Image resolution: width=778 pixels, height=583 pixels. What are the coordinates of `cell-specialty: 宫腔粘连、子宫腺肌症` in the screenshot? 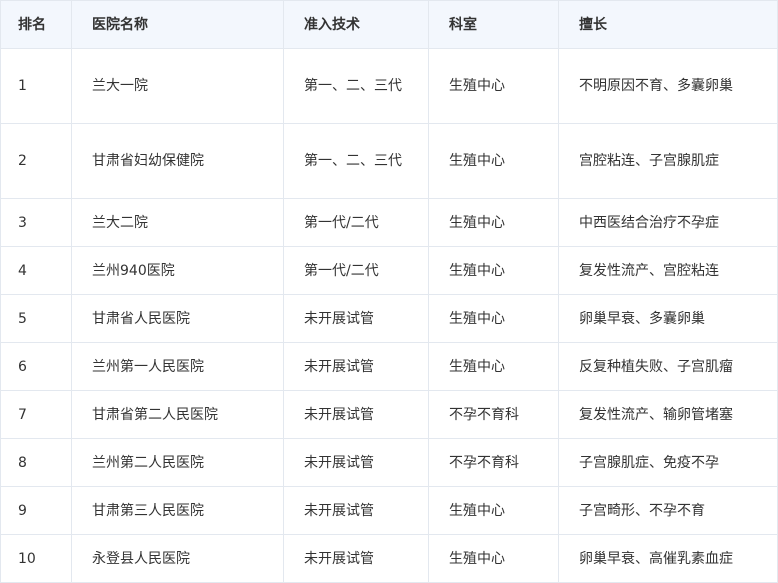 It's located at (668, 161).